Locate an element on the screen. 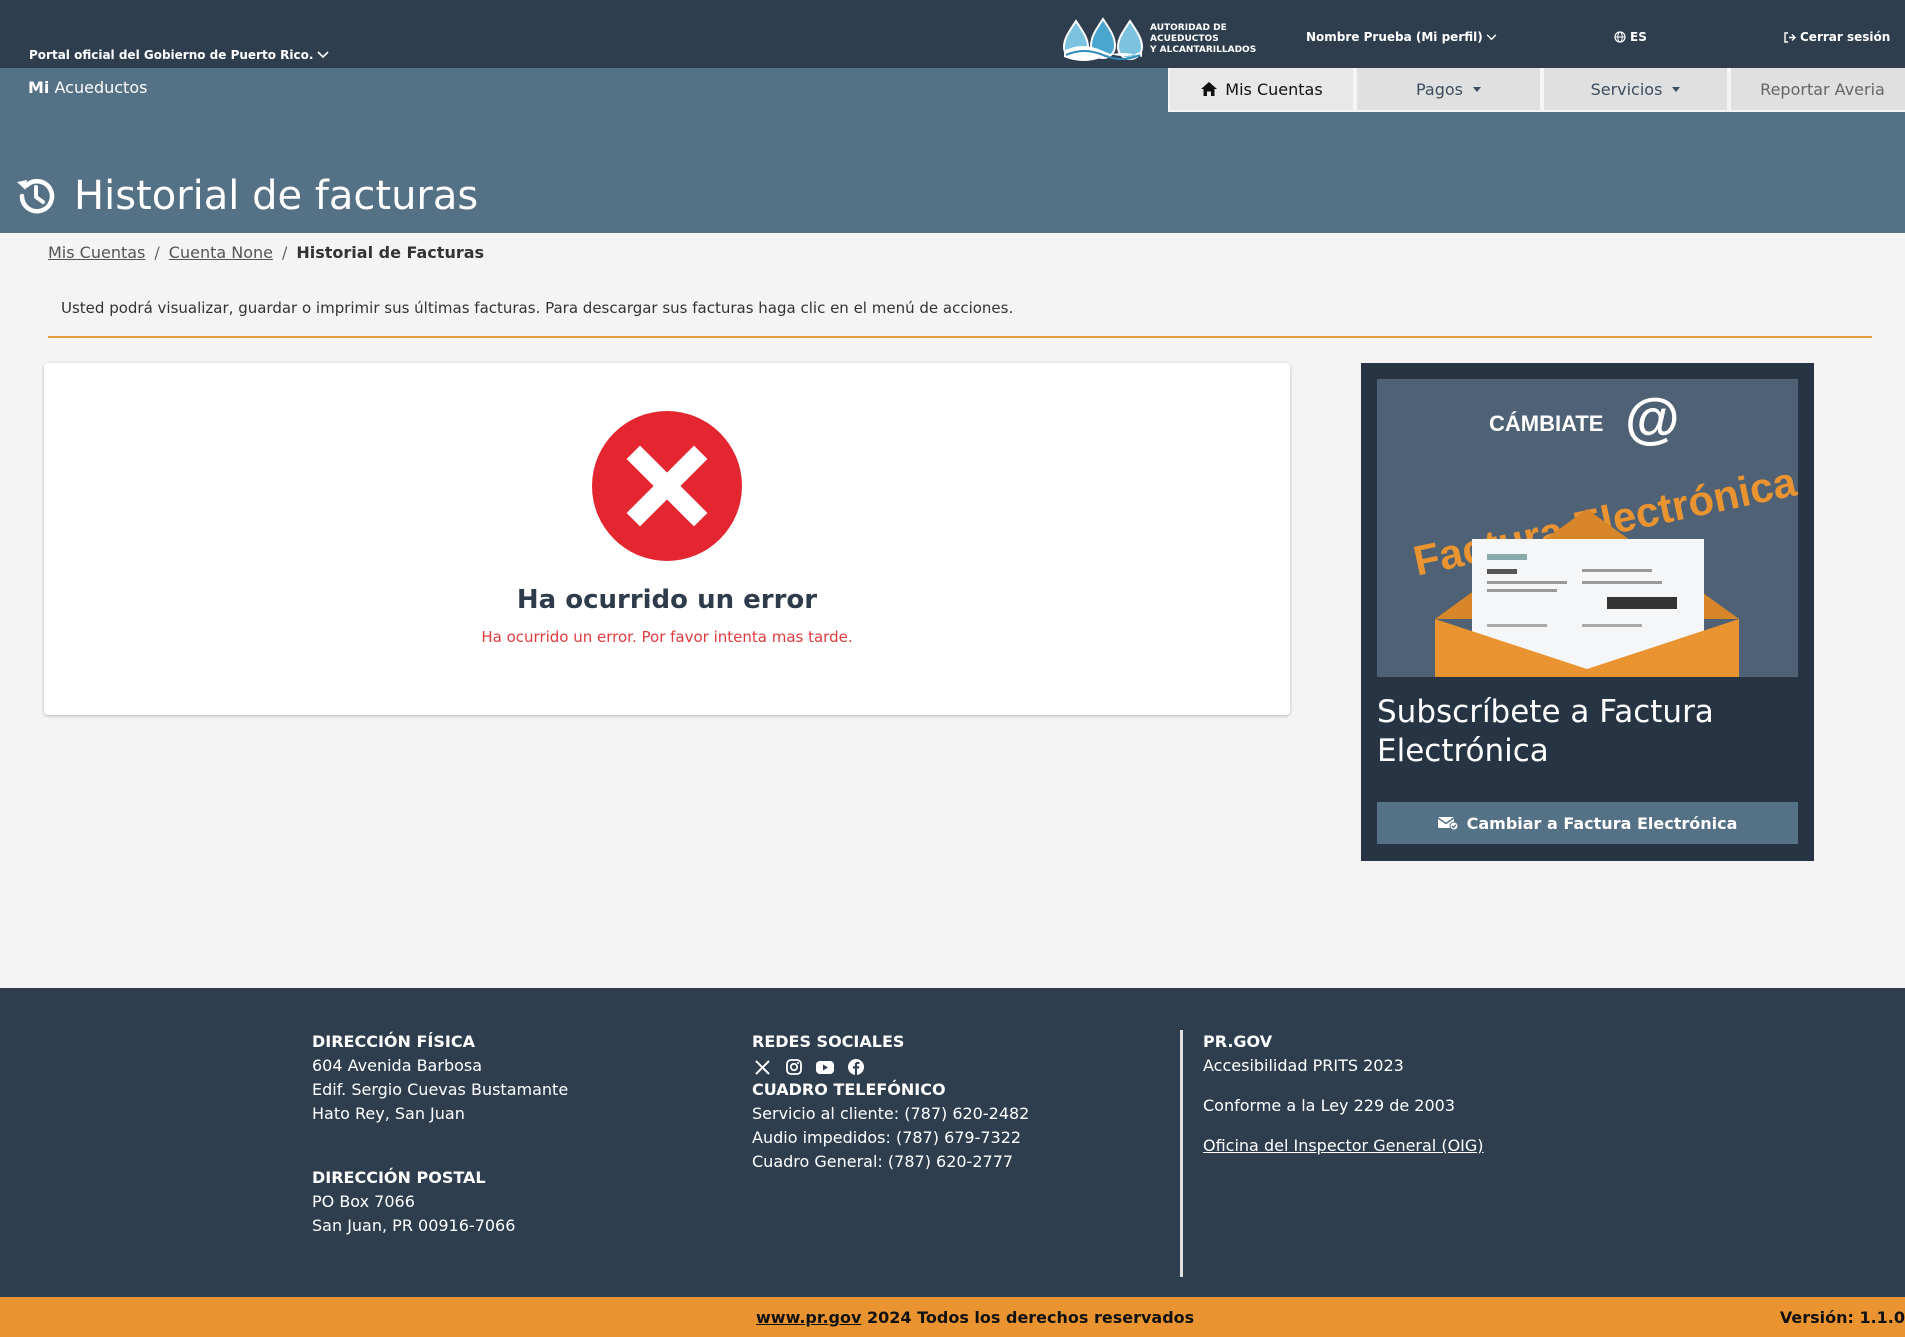 This screenshot has height=1337, width=1905. switch-e-invoice-button: Cambiar a Factura Electrónica is located at coordinates (1587, 823).